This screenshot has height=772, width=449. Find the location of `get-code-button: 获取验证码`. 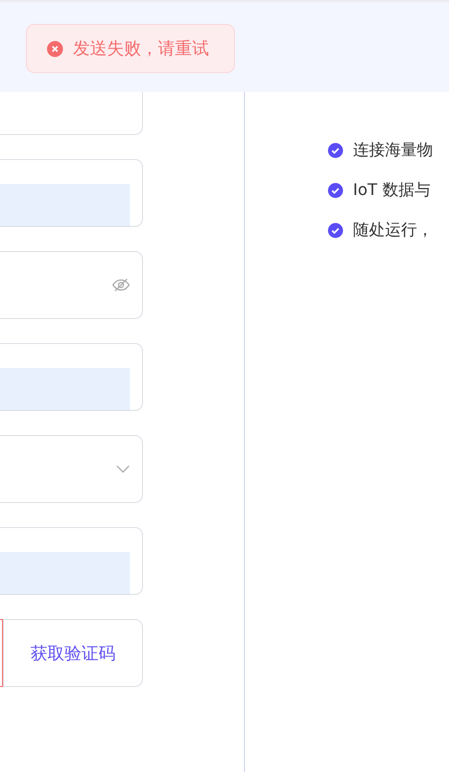

get-code-button: 获取验证码 is located at coordinates (73, 653).